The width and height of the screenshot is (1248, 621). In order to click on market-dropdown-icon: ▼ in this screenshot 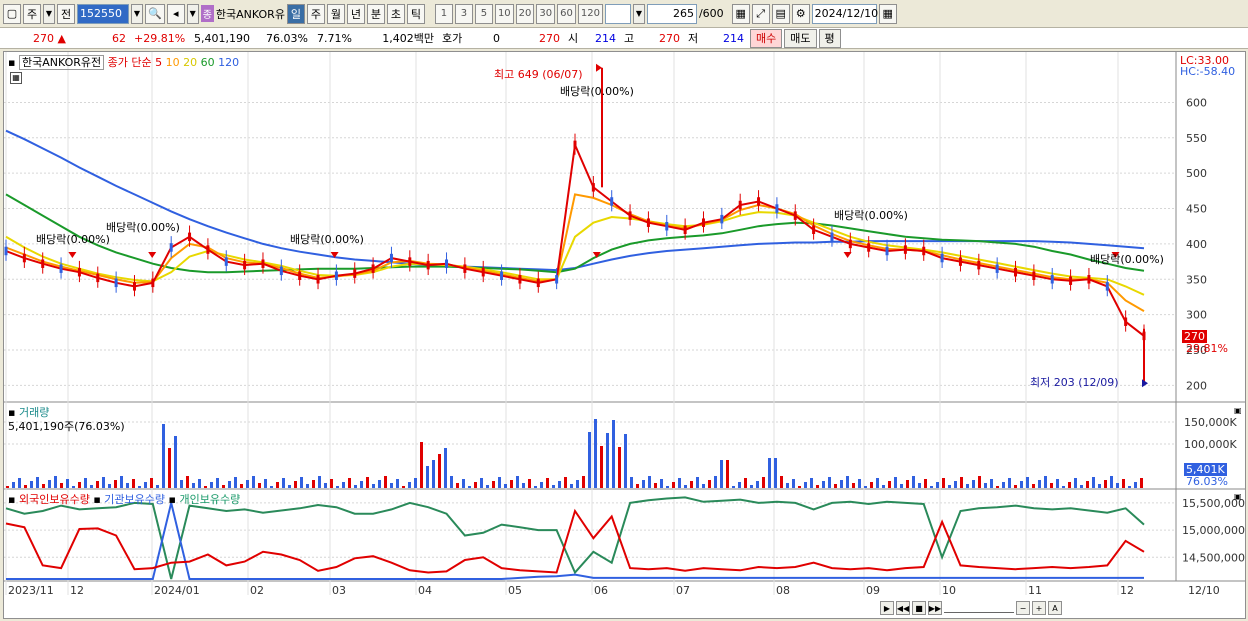, I will do `click(49, 13)`.